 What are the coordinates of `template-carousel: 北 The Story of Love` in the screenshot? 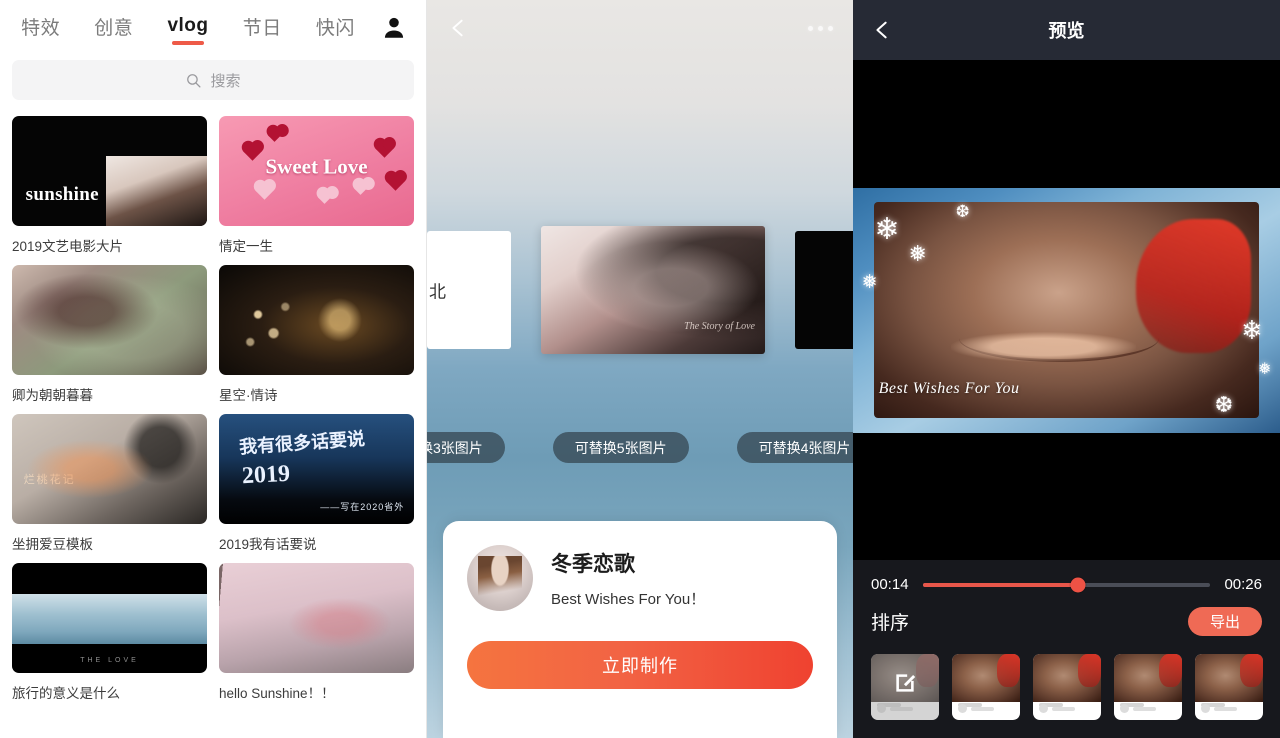 It's located at (640, 290).